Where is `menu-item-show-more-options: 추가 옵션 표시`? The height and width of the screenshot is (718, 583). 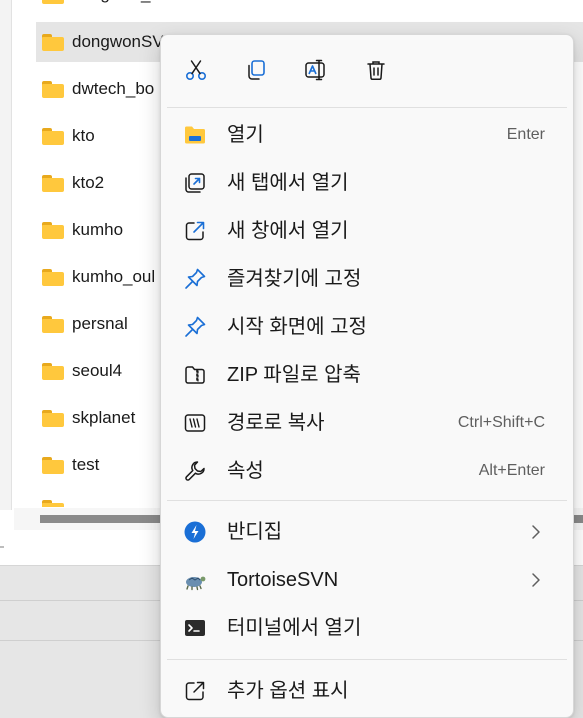 menu-item-show-more-options: 추가 옵션 표시 is located at coordinates (367, 691).